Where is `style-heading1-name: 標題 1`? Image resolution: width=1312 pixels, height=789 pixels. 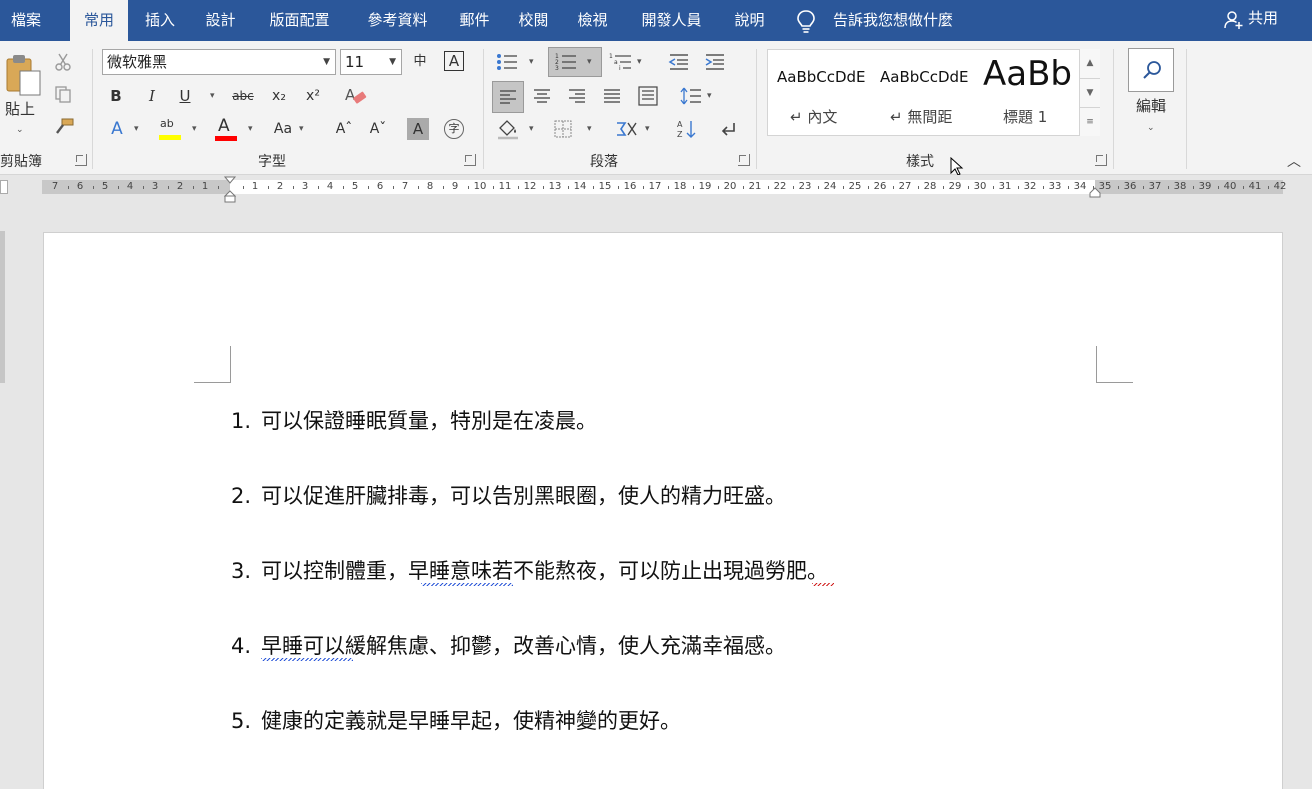 style-heading1-name: 標題 1 is located at coordinates (1025, 116).